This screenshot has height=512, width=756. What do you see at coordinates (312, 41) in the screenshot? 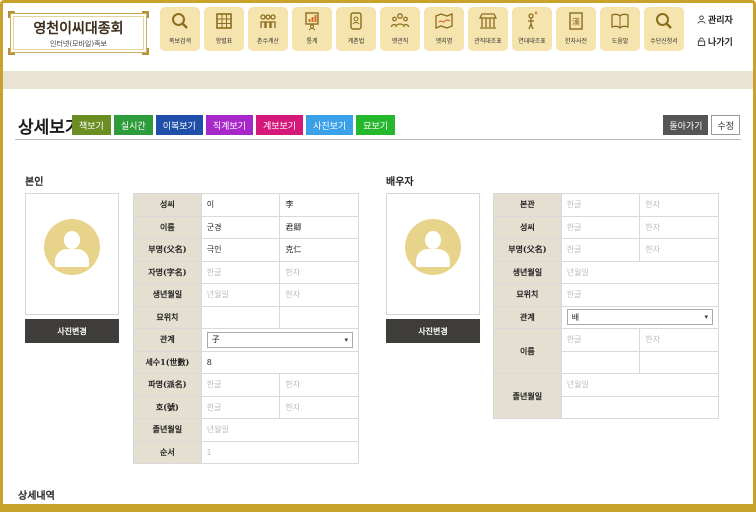
I see `nav-label: 통계` at bounding box center [312, 41].